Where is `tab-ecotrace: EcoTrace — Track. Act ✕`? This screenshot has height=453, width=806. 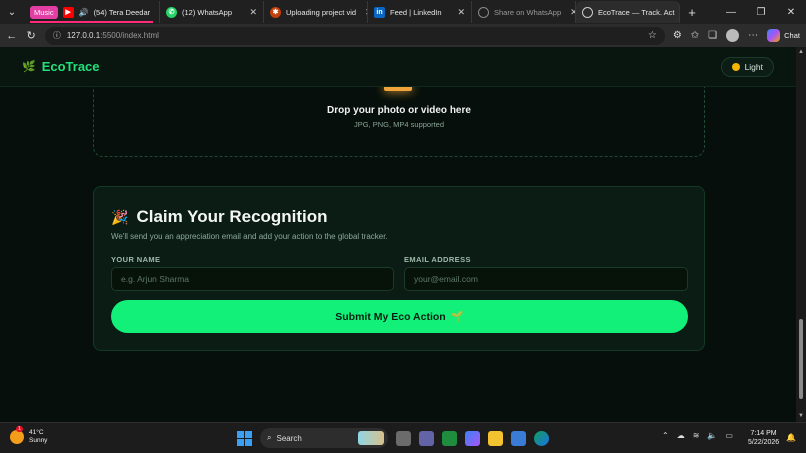
tab-ecotrace: EcoTrace — Track. Act ✕ is located at coordinates (628, 12).